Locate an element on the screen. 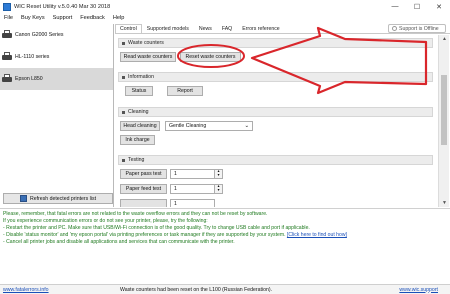  tab-faq: FAQ is located at coordinates (227, 28).